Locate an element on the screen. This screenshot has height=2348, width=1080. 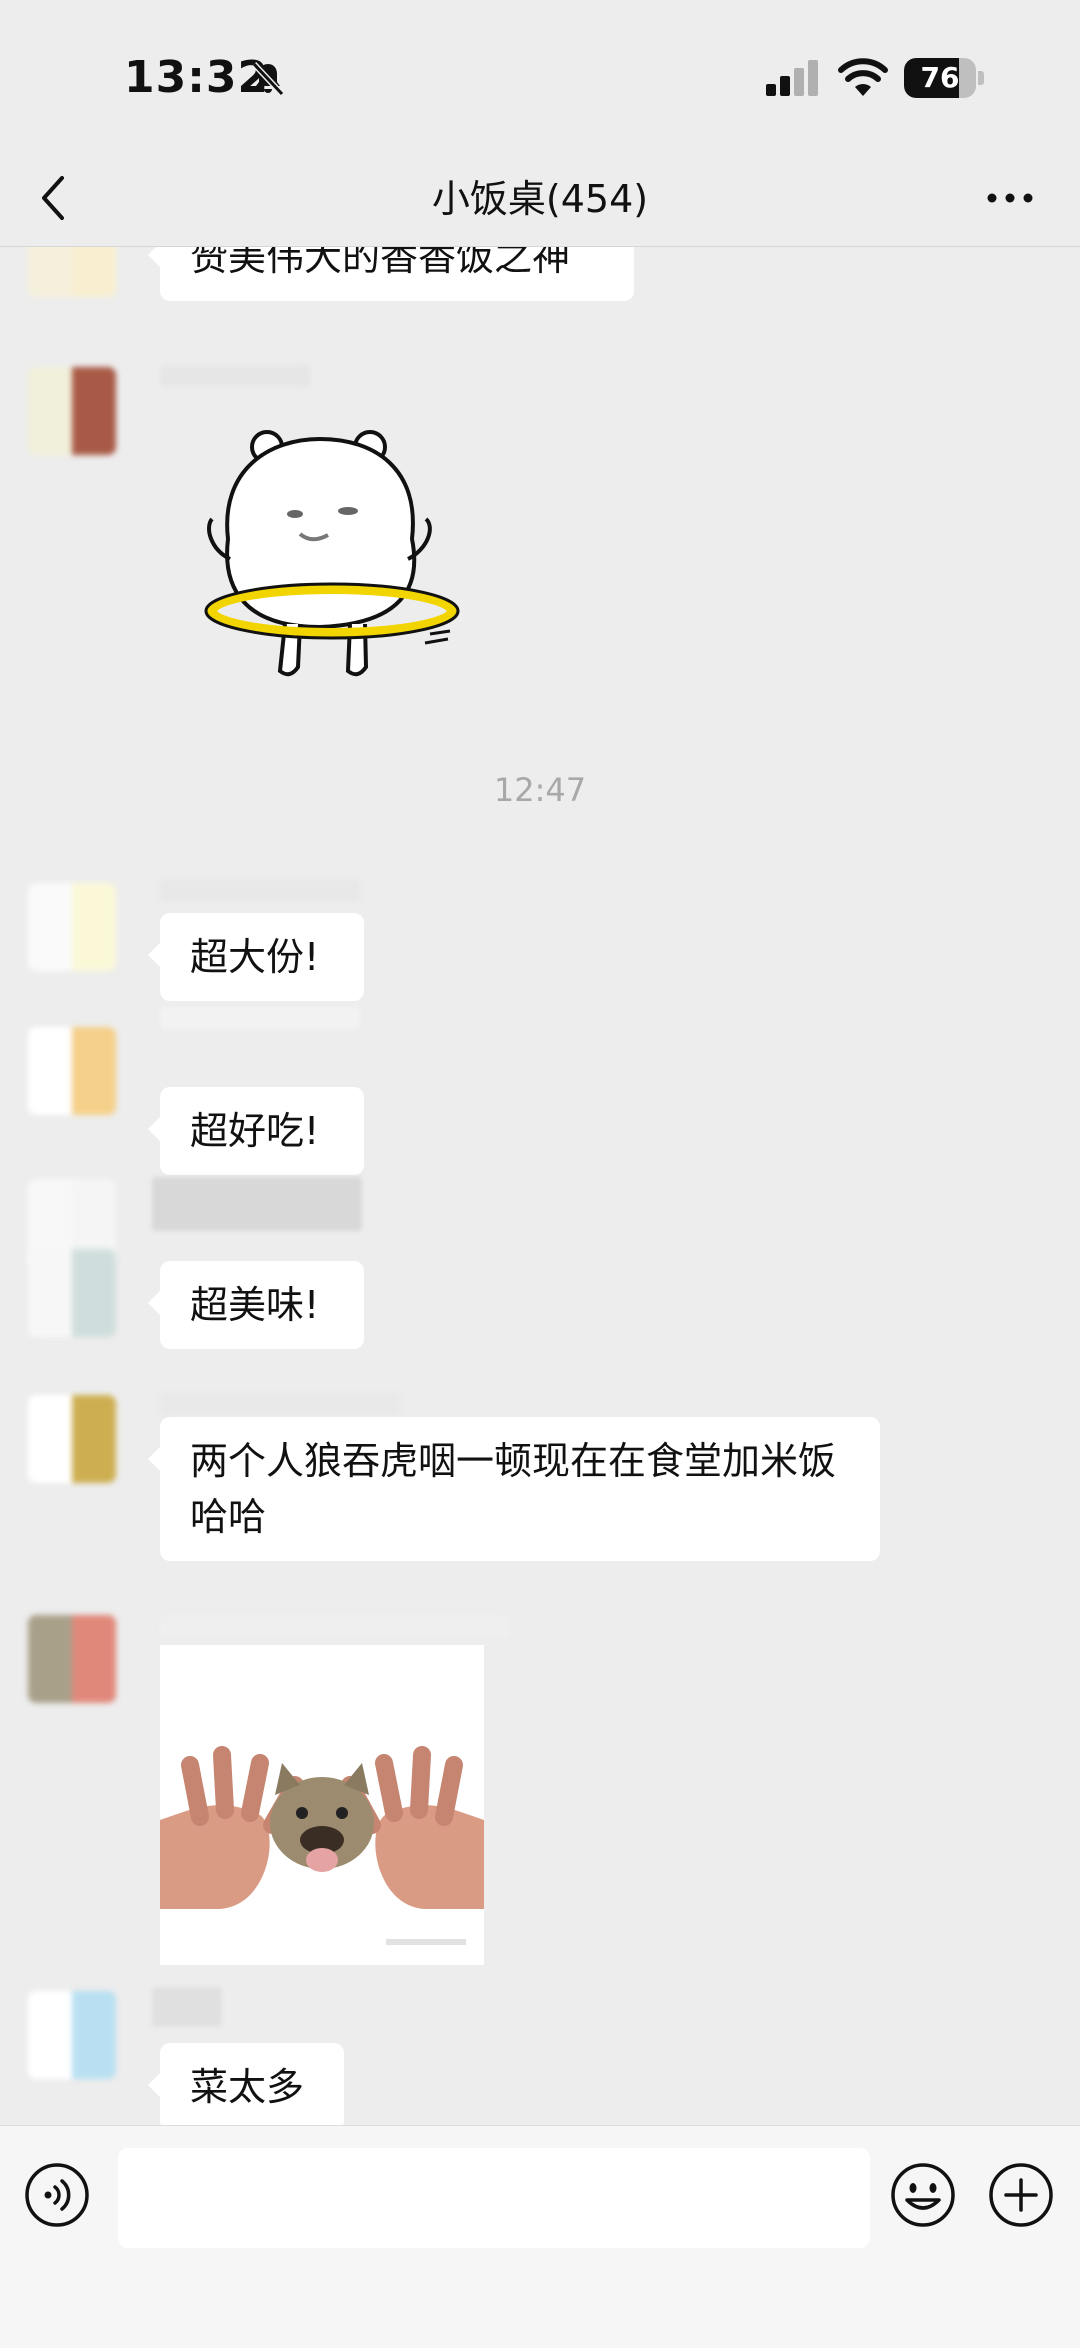
message-bubble: 赞美伟大的香香饭之神 is located at coordinates (391, 274).